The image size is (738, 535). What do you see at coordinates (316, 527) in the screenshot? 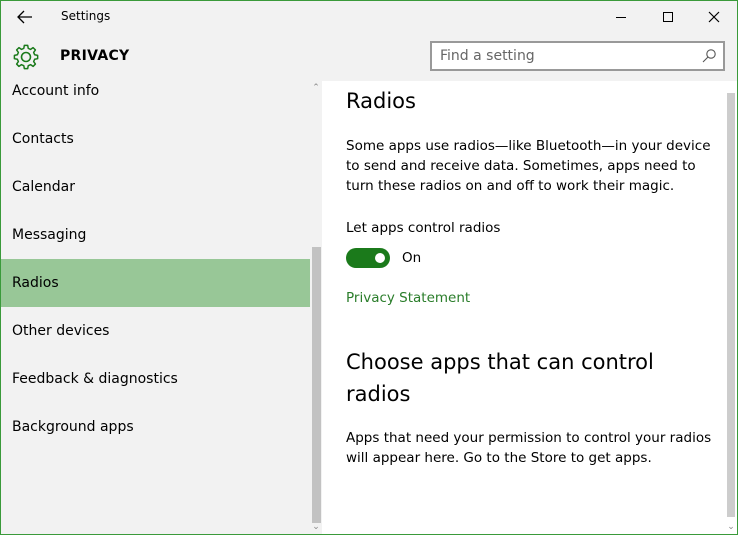
I see `scroll-down-icon: ⌄` at bounding box center [316, 527].